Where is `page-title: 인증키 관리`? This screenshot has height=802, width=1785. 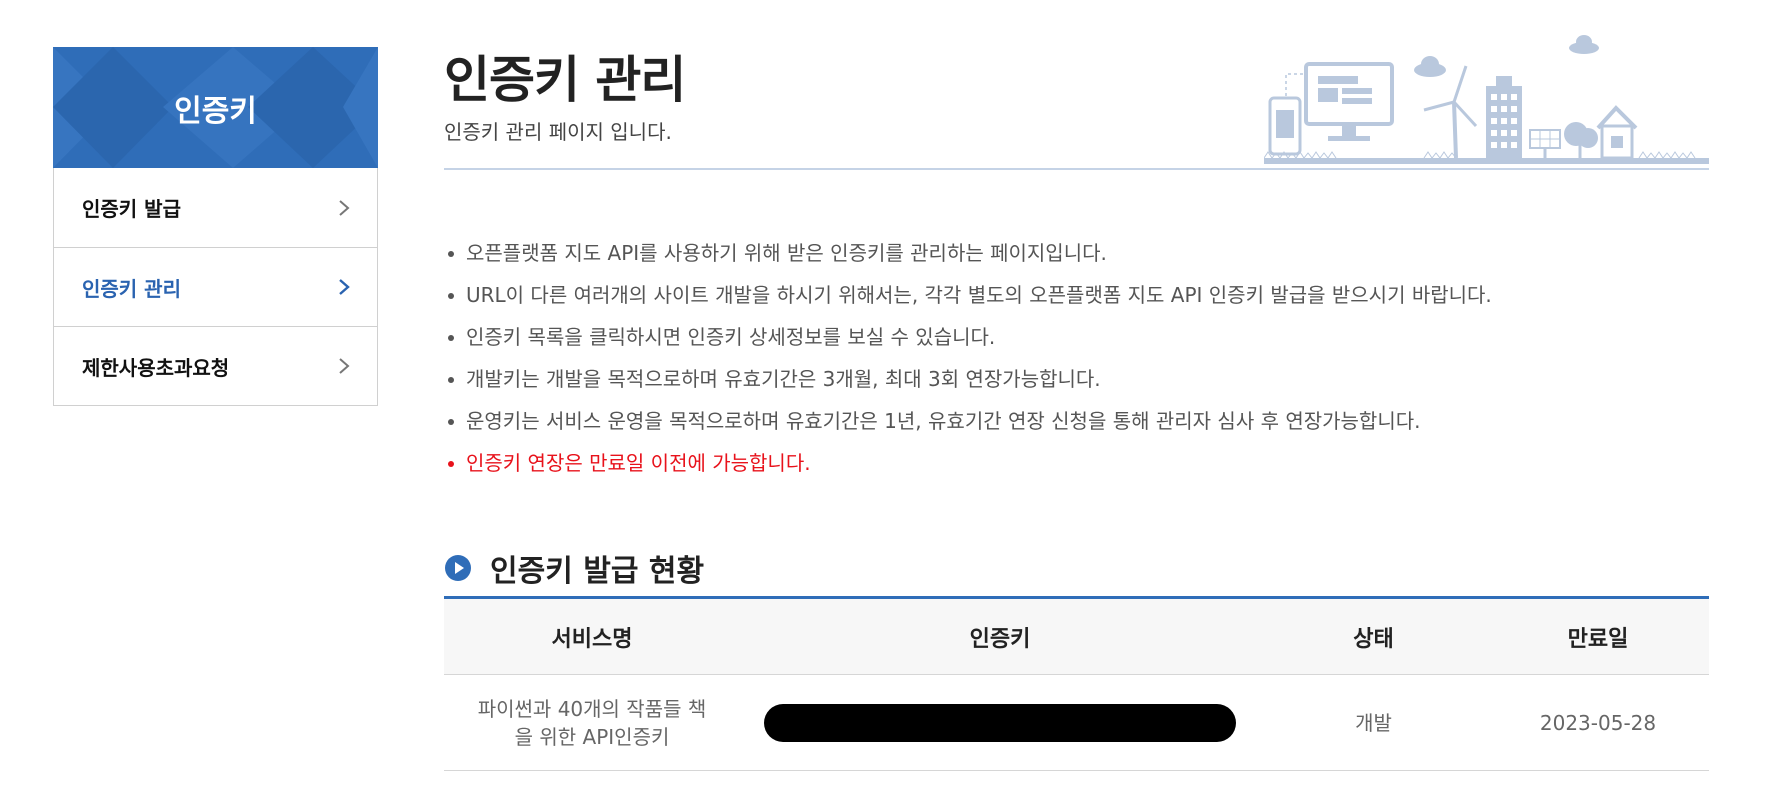
page-title: 인증키 관리 is located at coordinates (565, 80).